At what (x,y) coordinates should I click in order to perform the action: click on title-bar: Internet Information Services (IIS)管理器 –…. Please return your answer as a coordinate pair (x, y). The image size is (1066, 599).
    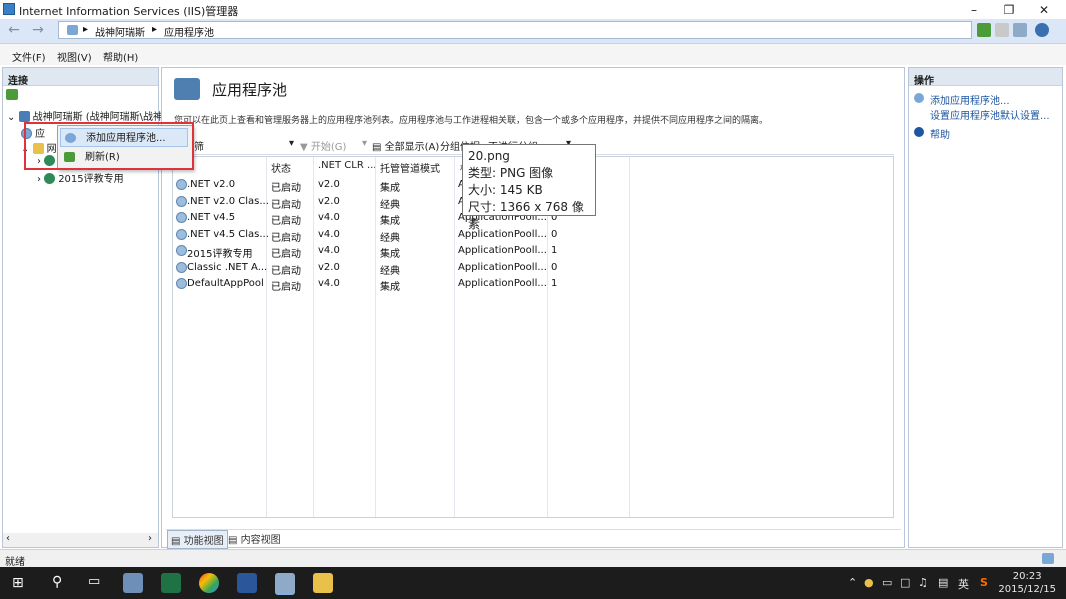
    Looking at the image, I should click on (533, 9).